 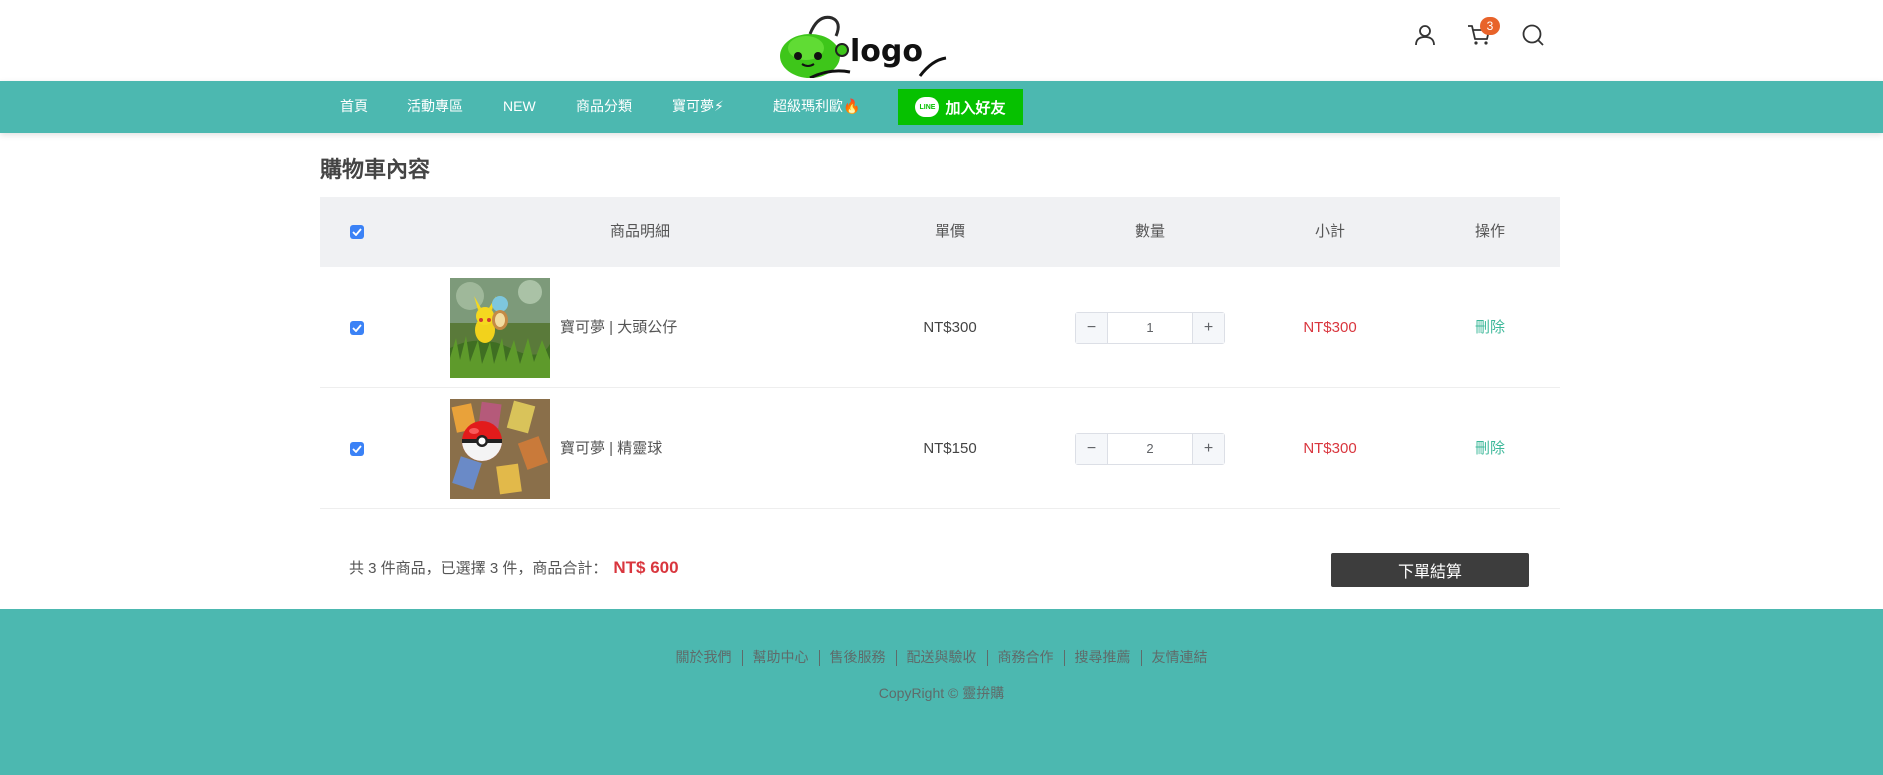 What do you see at coordinates (1489, 231) in the screenshot?
I see `column-header-actions: 操作` at bounding box center [1489, 231].